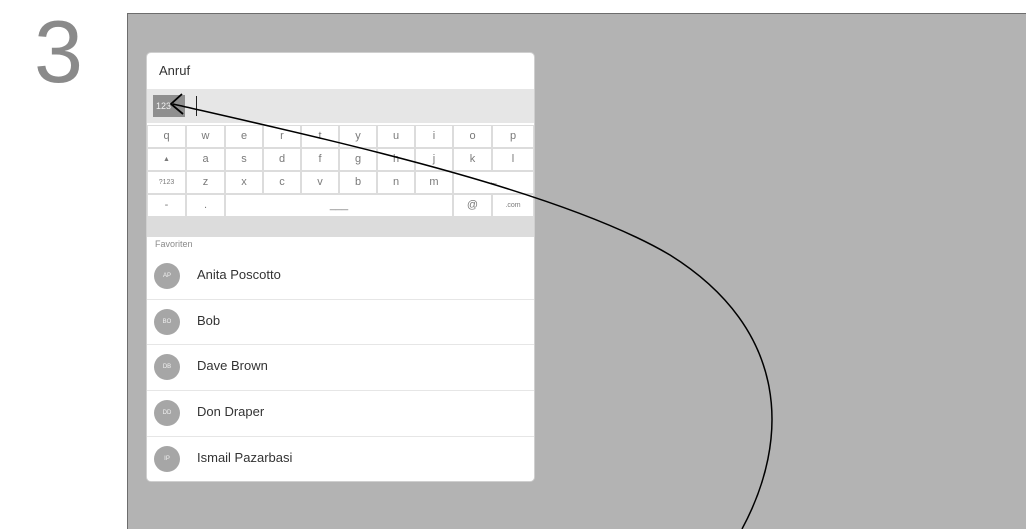 This screenshot has width=1026, height=529. What do you see at coordinates (472, 159) in the screenshot?
I see `key-k: k` at bounding box center [472, 159].